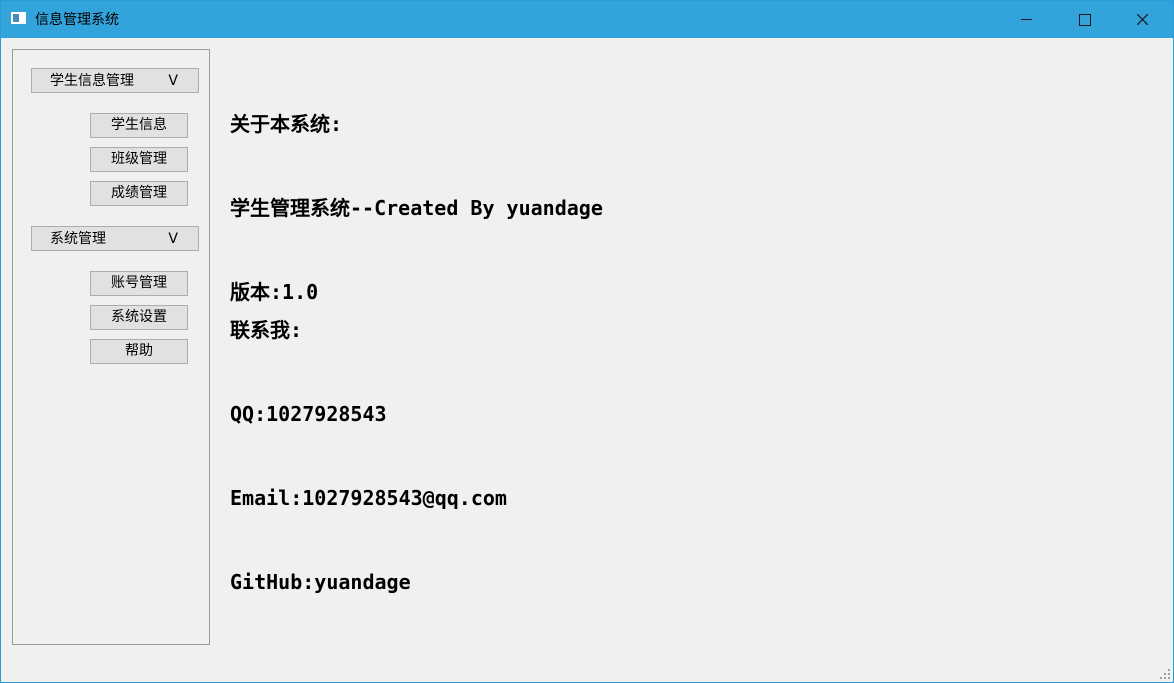 This screenshot has width=1174, height=683. What do you see at coordinates (286, 124) in the screenshot?
I see `about-heading: 关于本系统:` at bounding box center [286, 124].